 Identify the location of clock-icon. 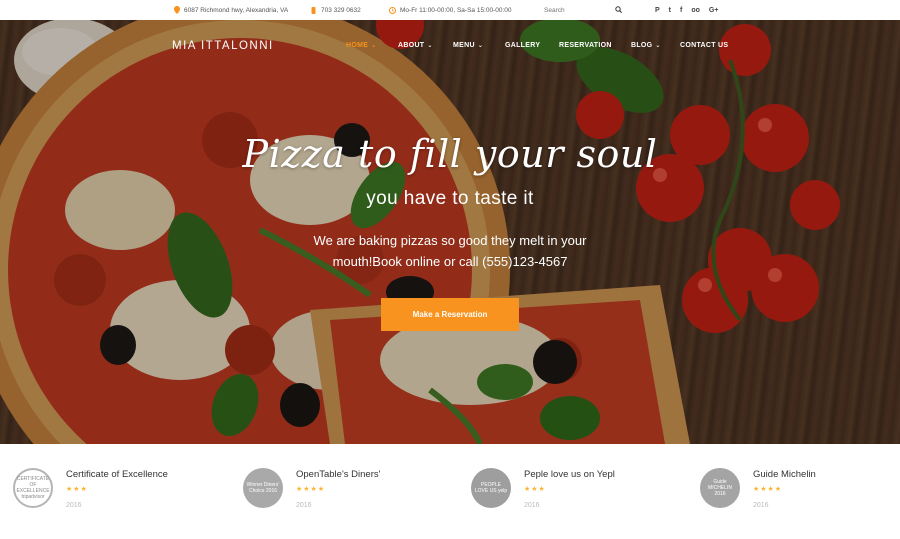
(392, 10).